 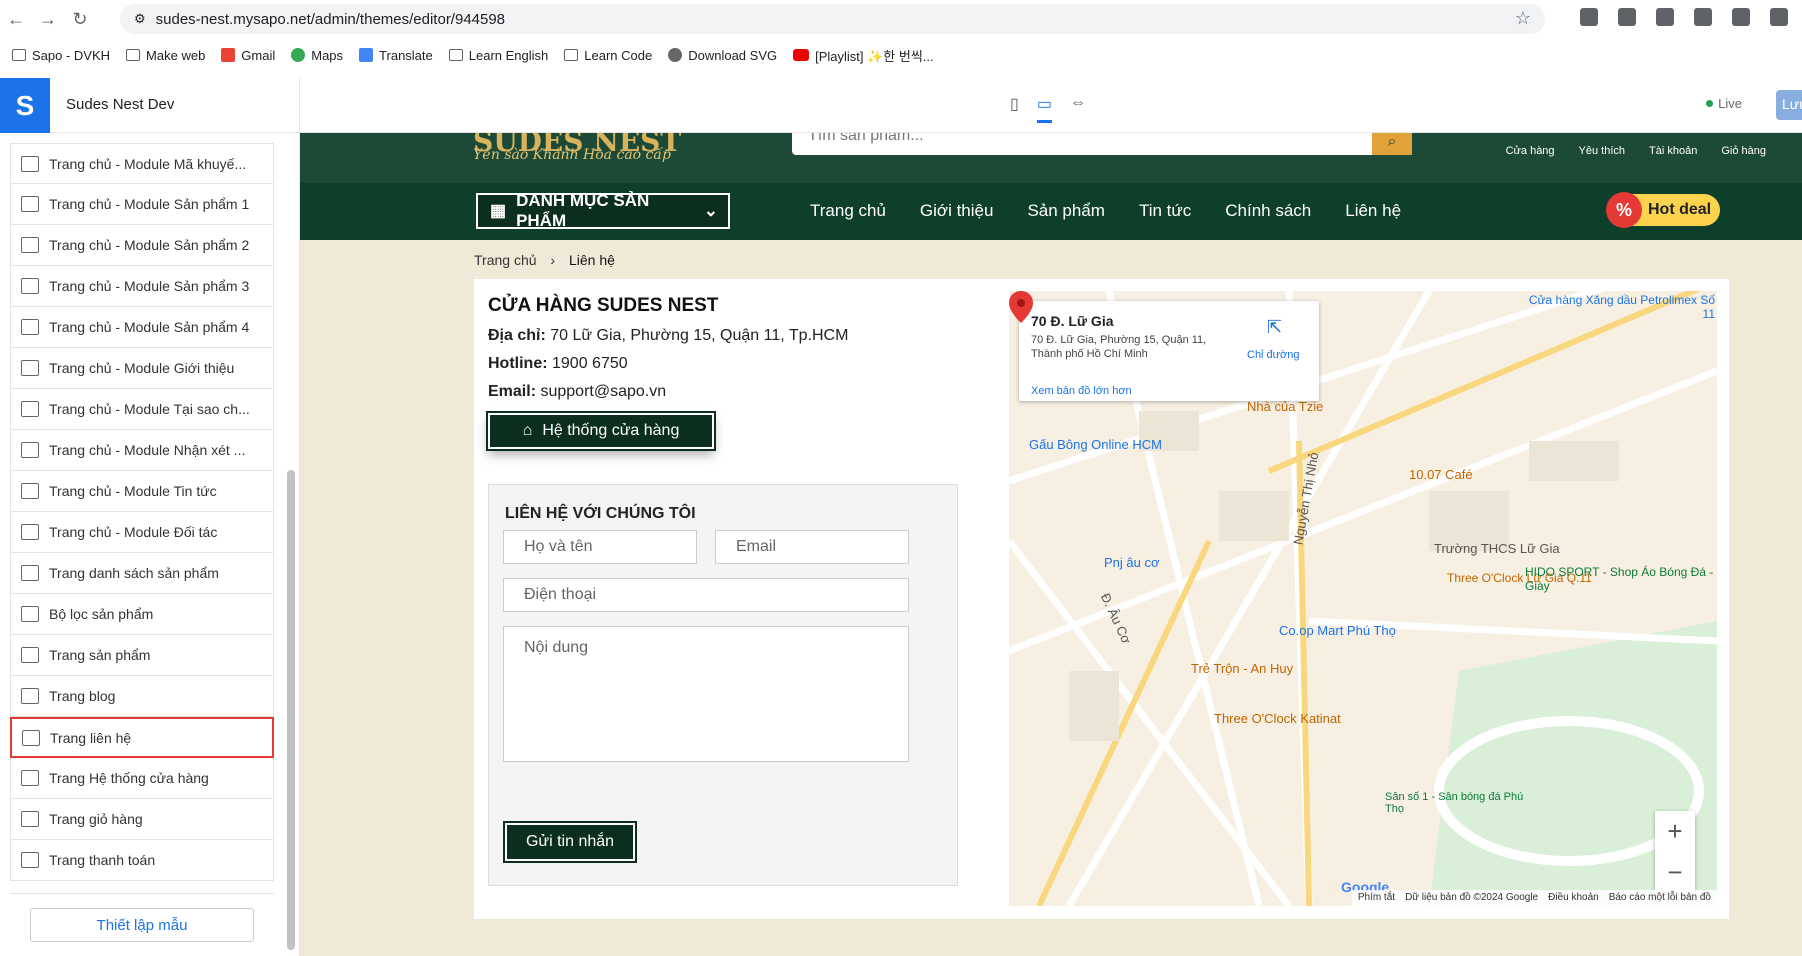 What do you see at coordinates (16, 19) in the screenshot?
I see `back-icon: ←` at bounding box center [16, 19].